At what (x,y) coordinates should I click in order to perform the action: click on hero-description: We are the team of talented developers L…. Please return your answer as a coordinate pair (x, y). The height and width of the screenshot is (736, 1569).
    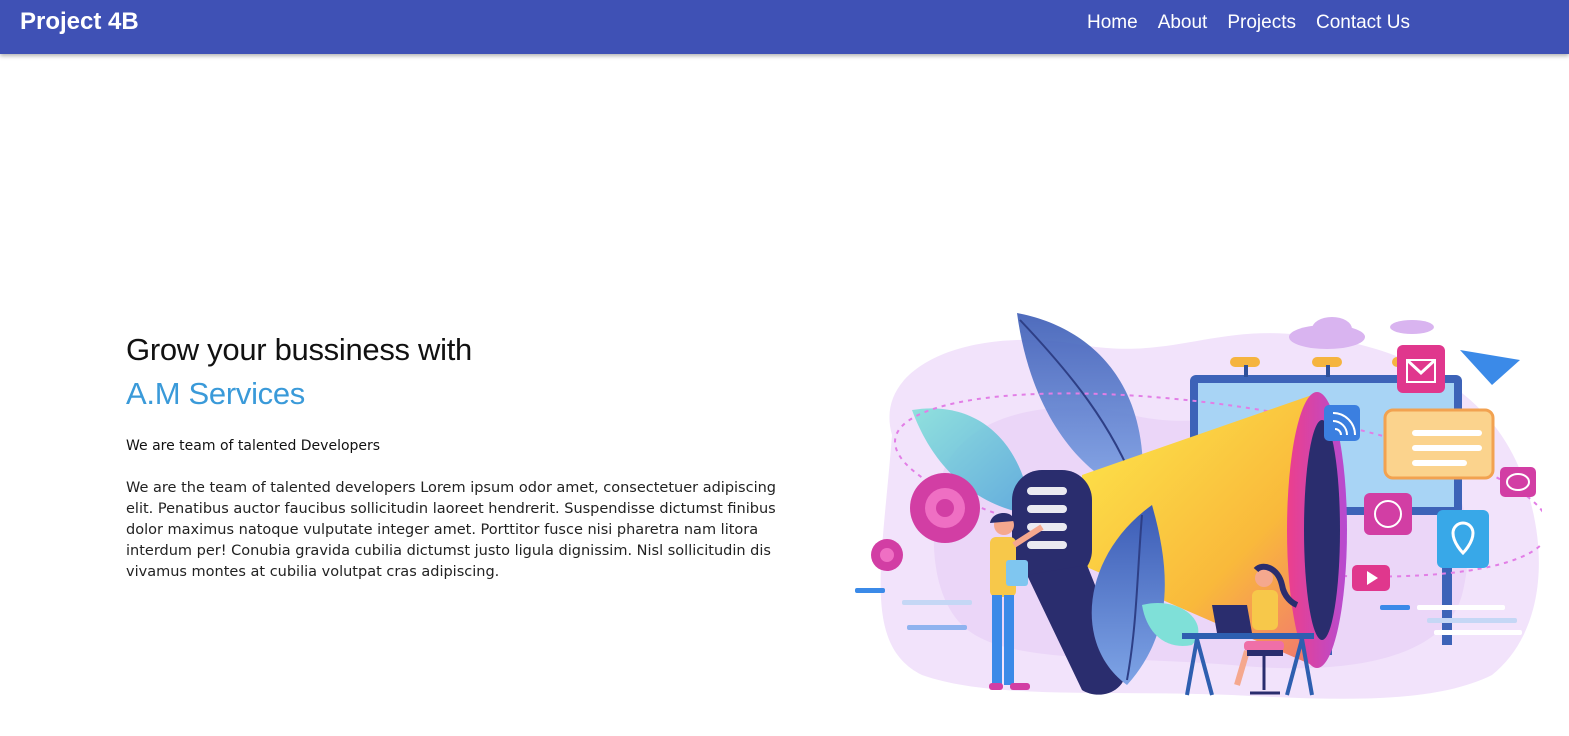
    Looking at the image, I should click on (451, 530).